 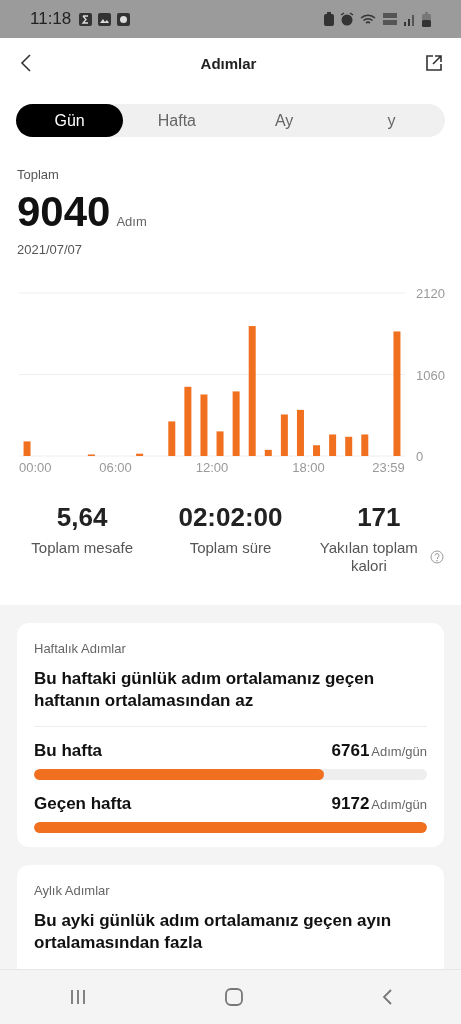 What do you see at coordinates (26, 63) in the screenshot?
I see `back-icon` at bounding box center [26, 63].